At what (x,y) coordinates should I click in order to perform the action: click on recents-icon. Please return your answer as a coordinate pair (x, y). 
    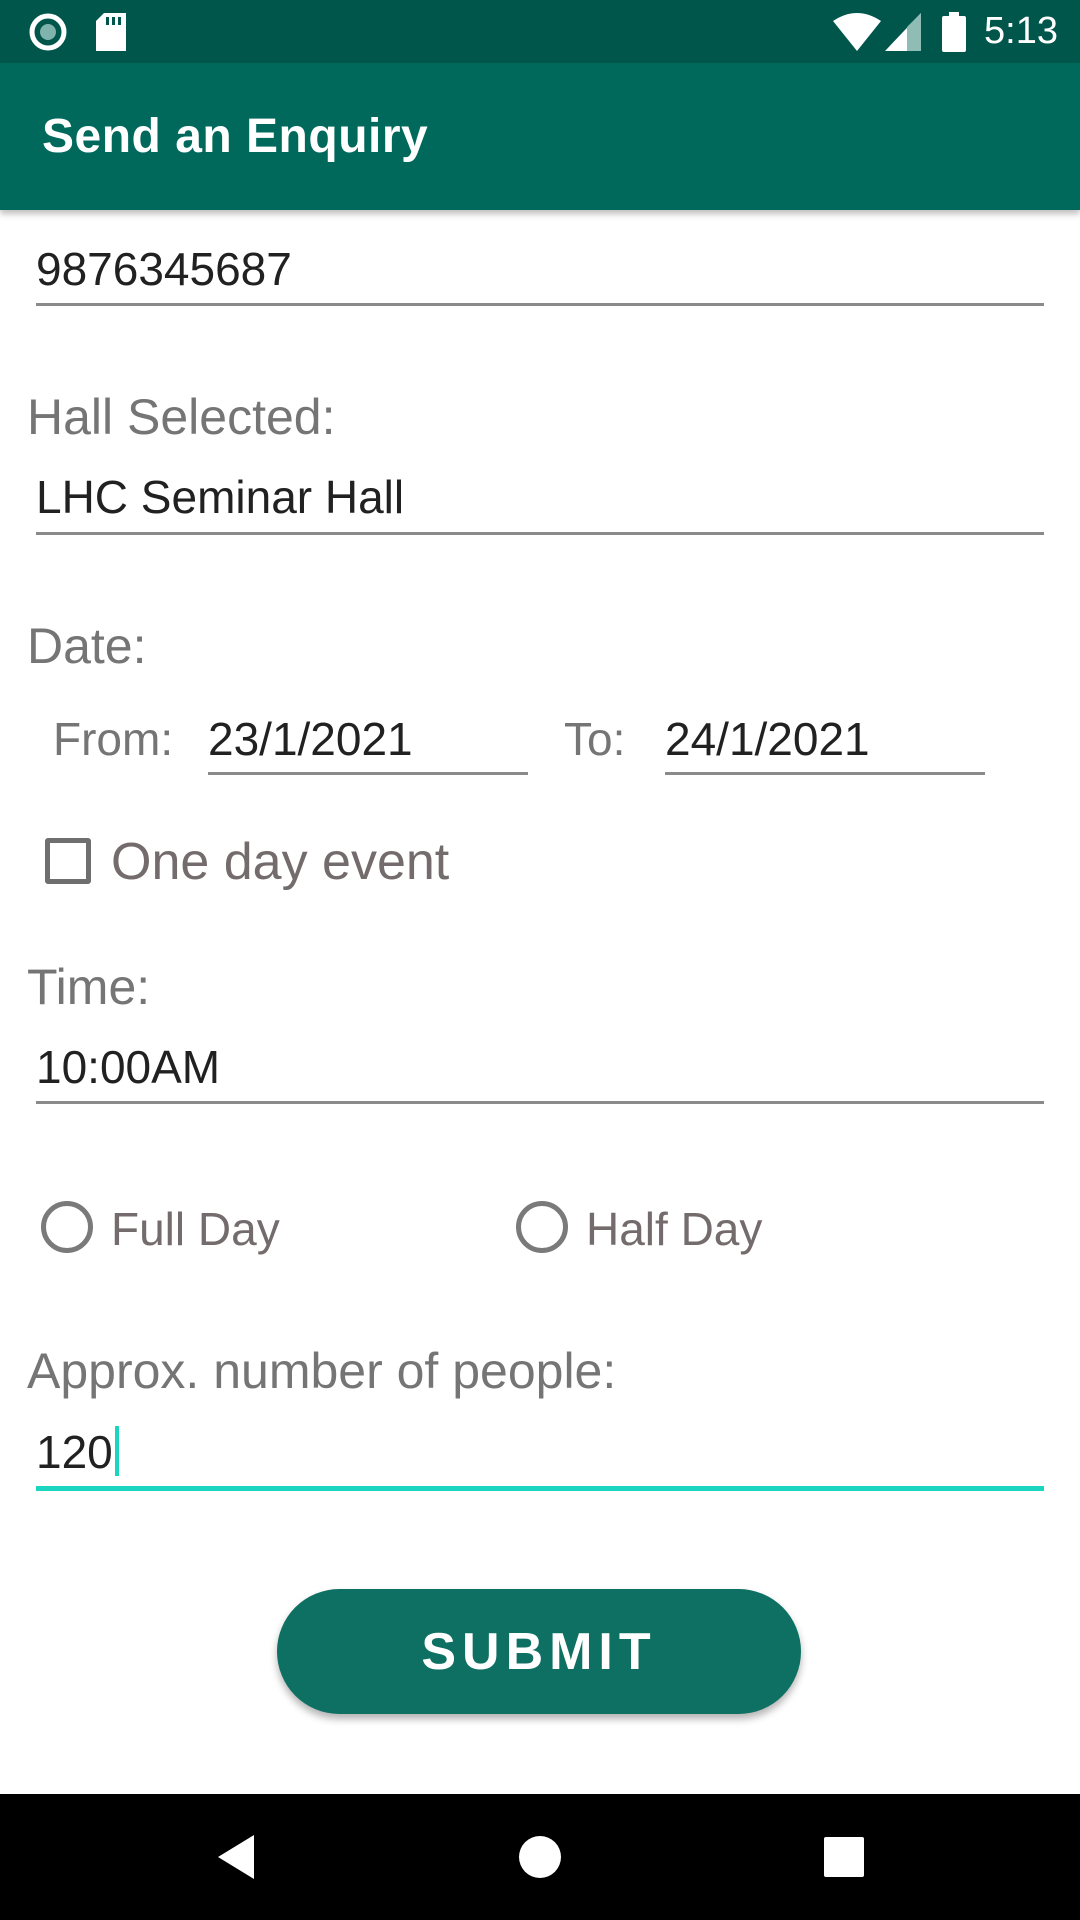
    Looking at the image, I should click on (844, 1857).